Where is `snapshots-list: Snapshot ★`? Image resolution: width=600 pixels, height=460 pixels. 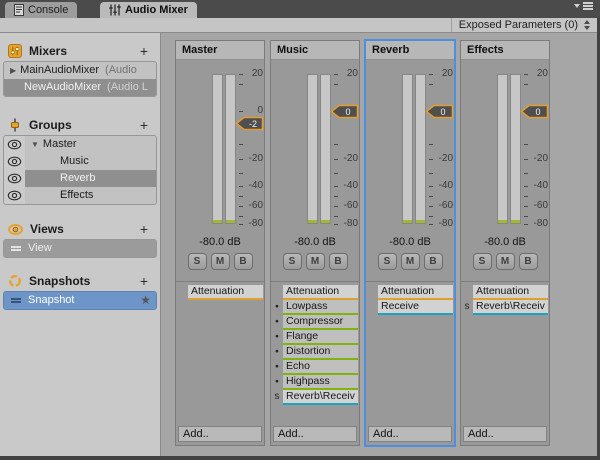 snapshots-list: Snapshot ★ is located at coordinates (80, 300).